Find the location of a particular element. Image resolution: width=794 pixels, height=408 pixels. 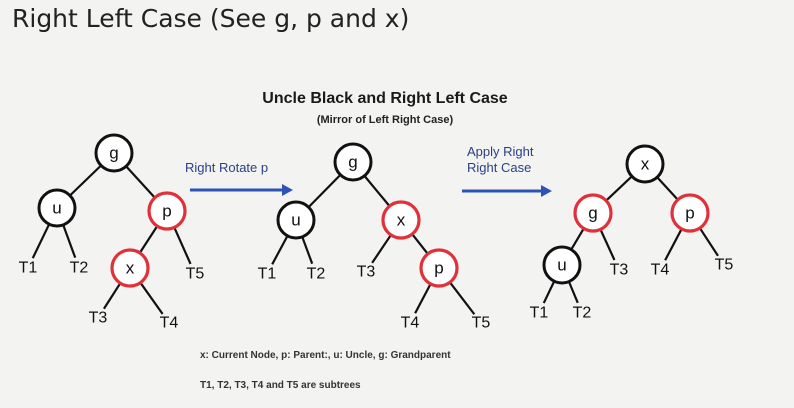

tree2-subtree-t5: T5 is located at coordinates (481, 323).